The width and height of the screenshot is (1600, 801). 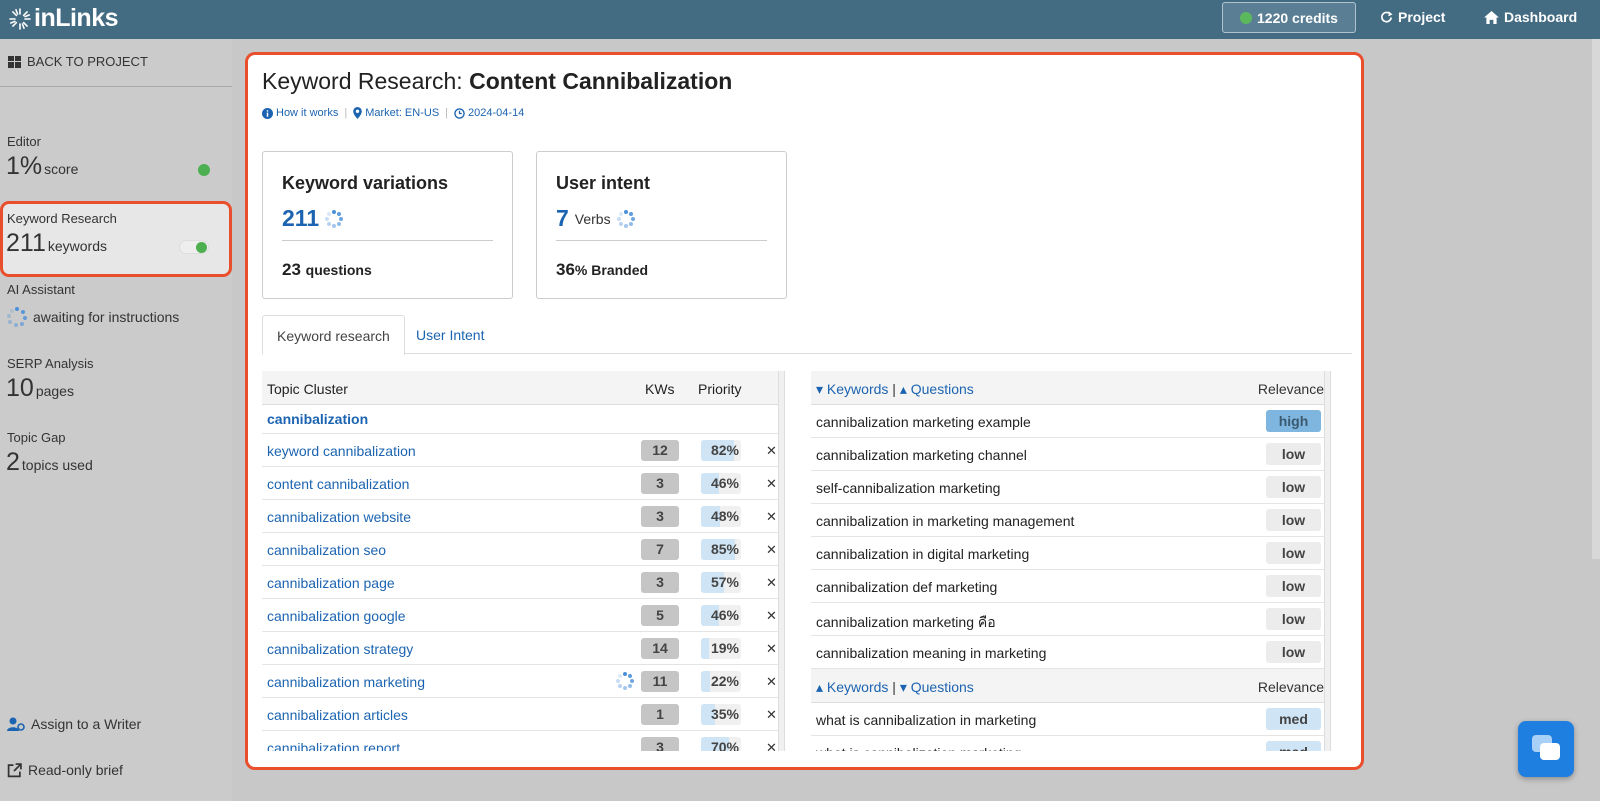 What do you see at coordinates (1067, 743) in the screenshot?
I see `question-row: what is cannibalization marketing med` at bounding box center [1067, 743].